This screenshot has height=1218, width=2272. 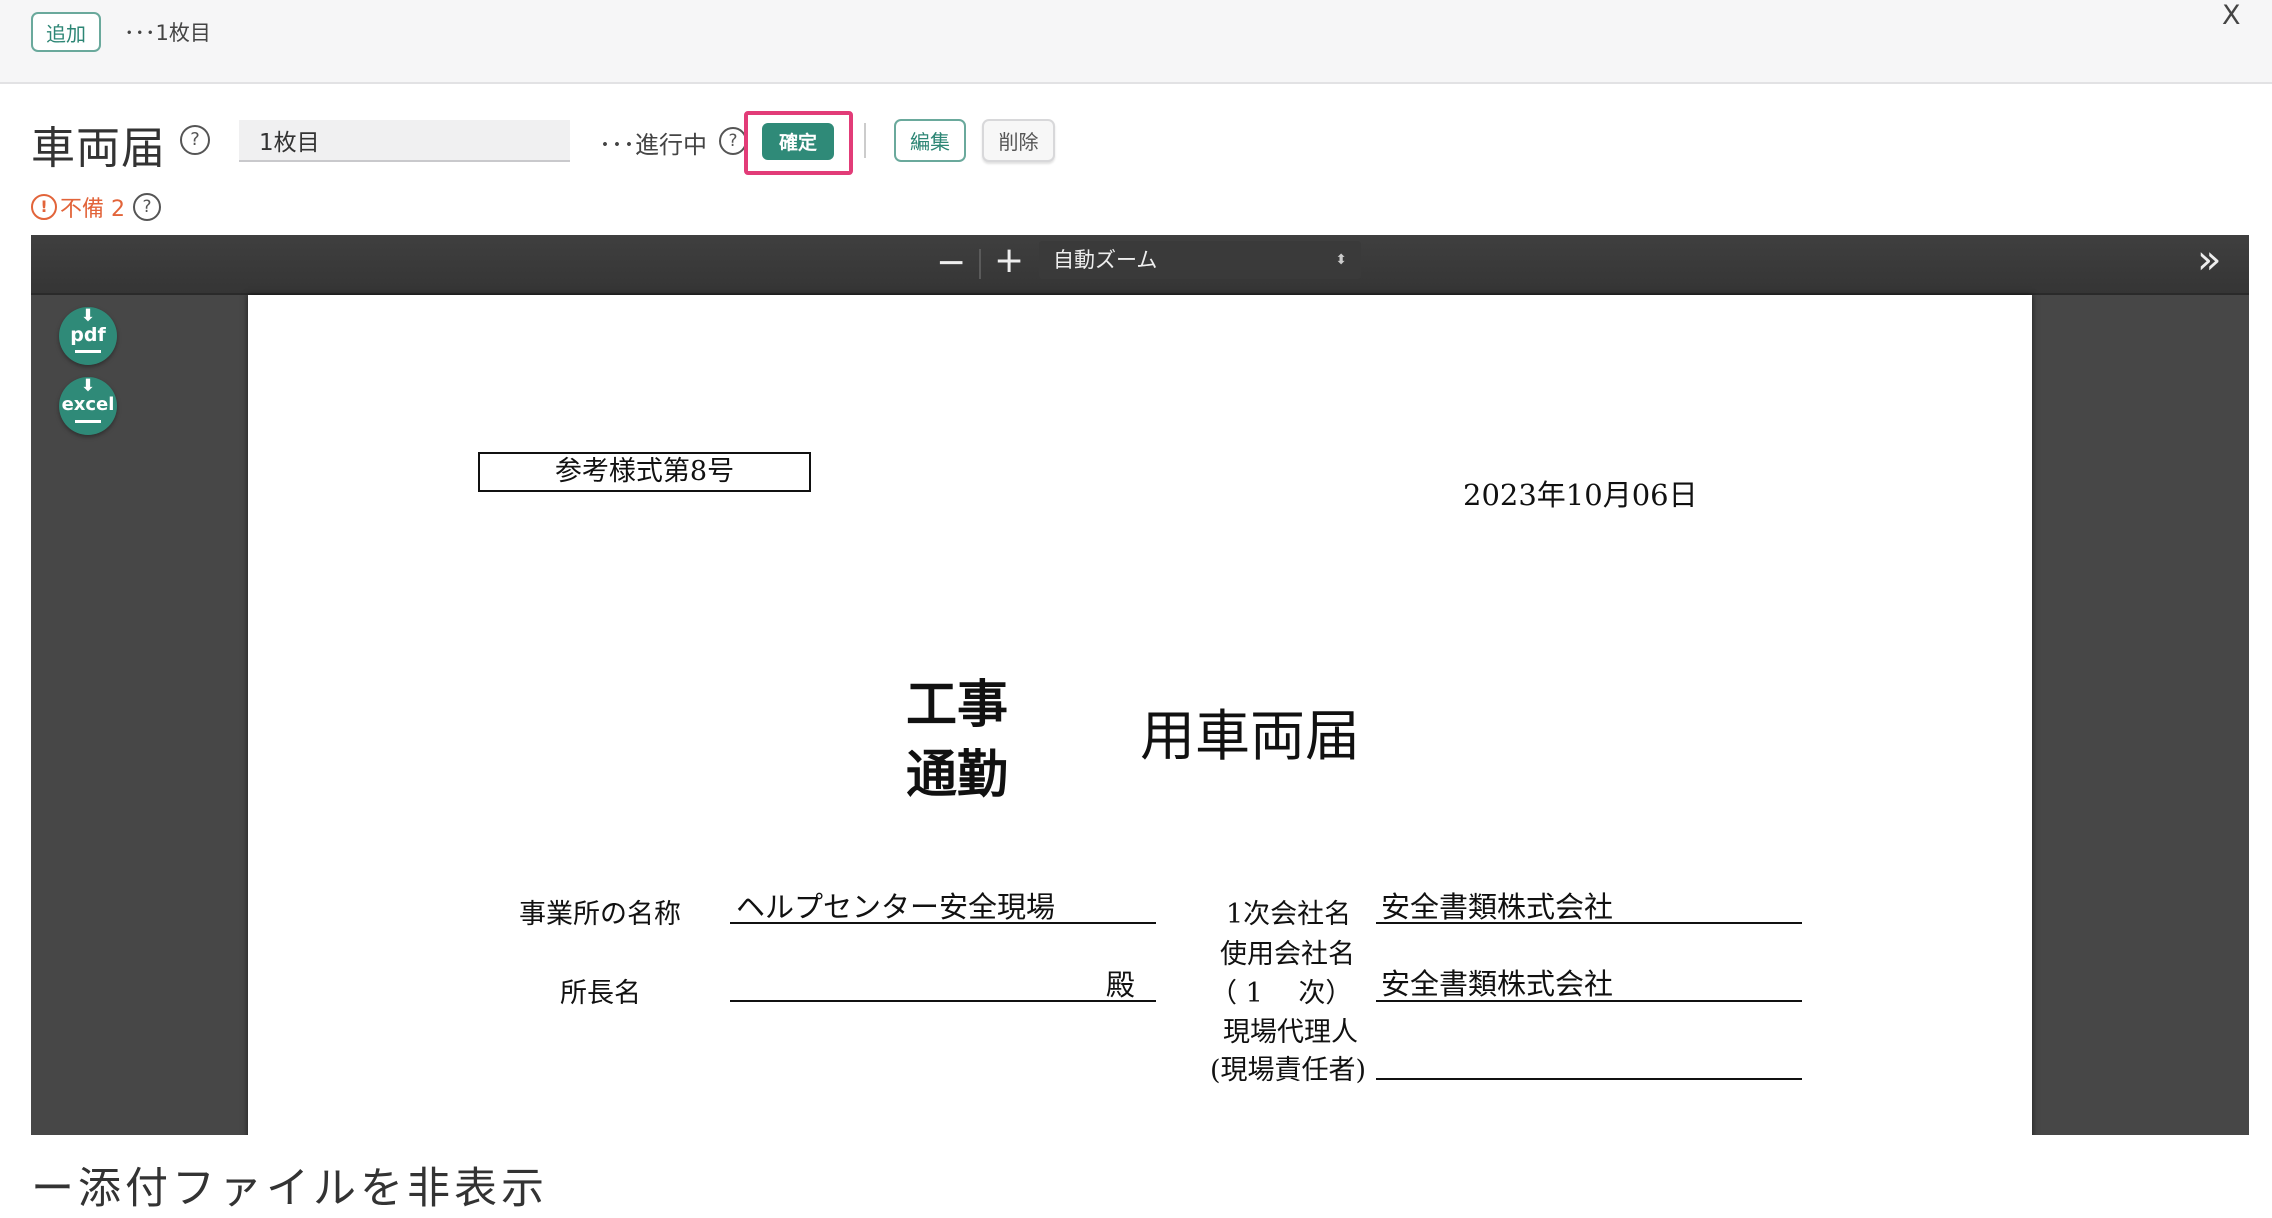 What do you see at coordinates (600, 914) in the screenshot?
I see `office-name-label: 事業所の名称` at bounding box center [600, 914].